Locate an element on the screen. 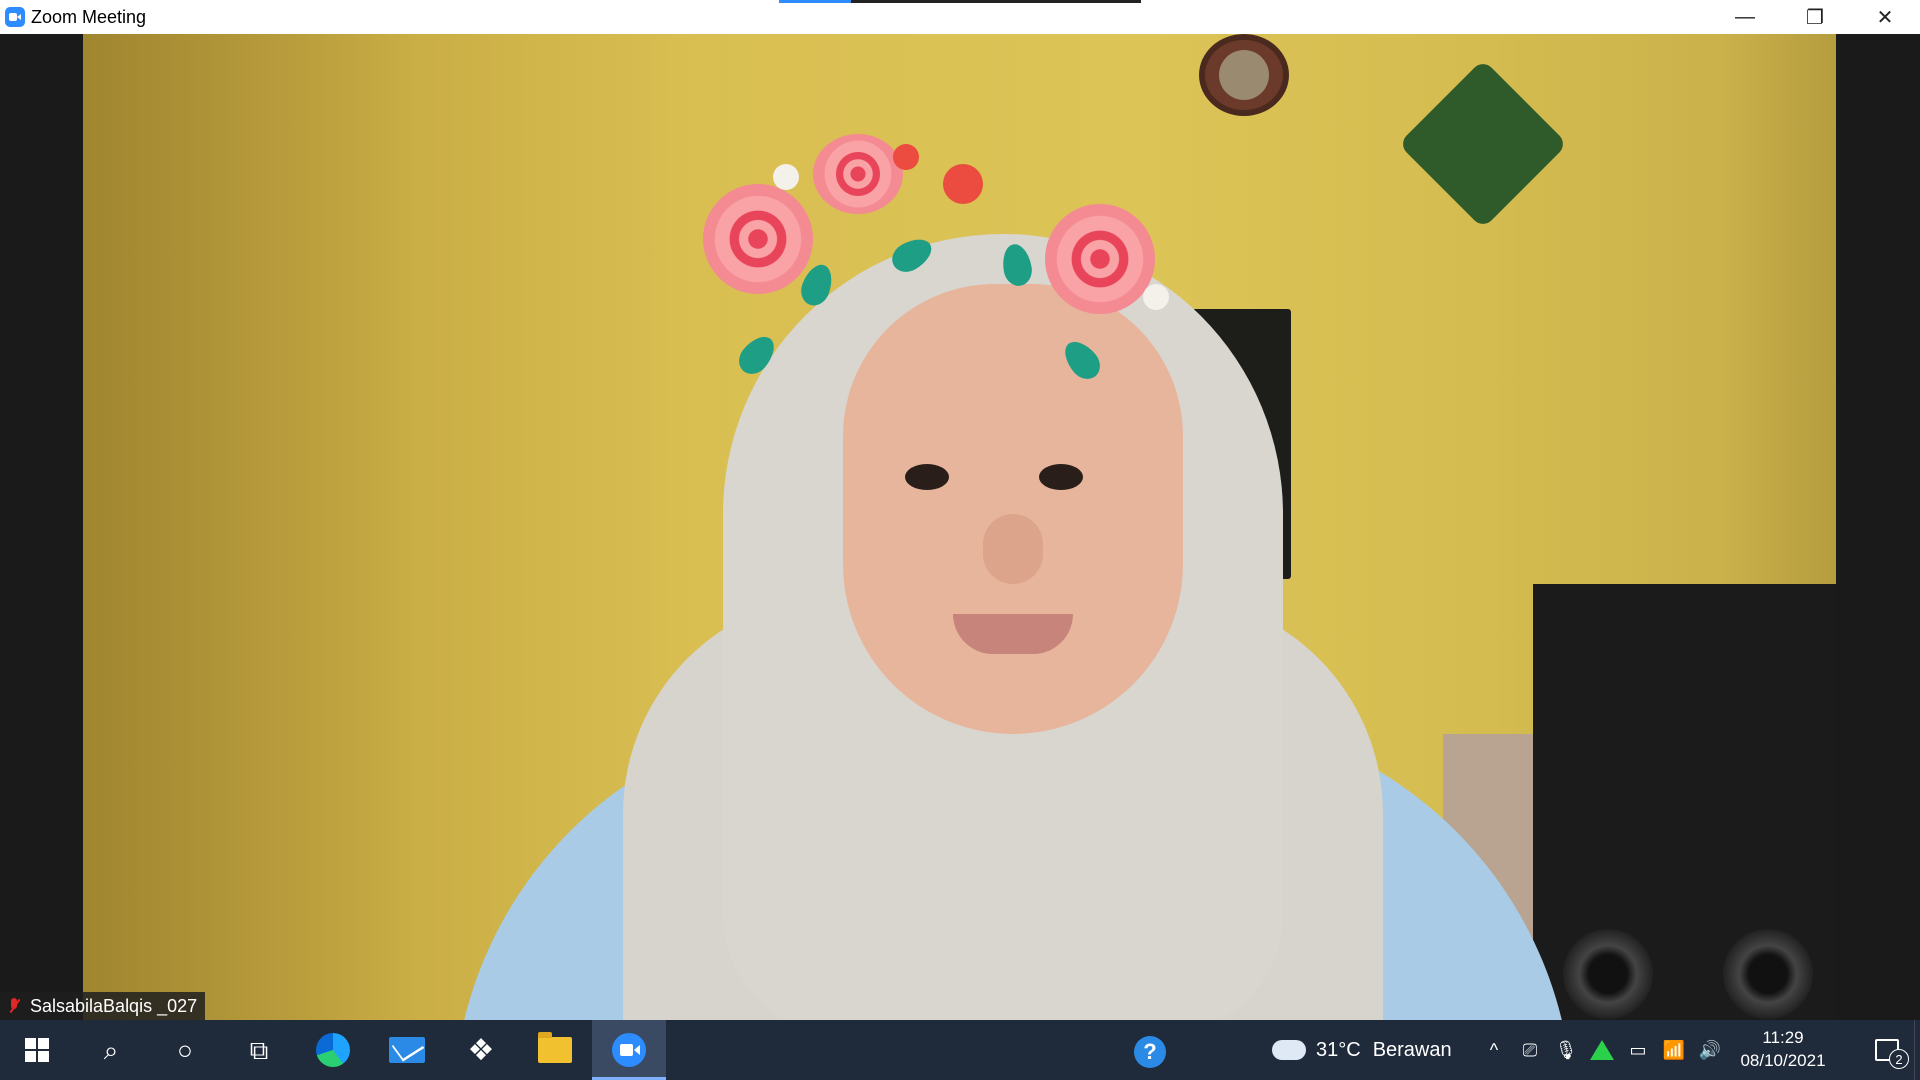 This screenshot has width=1920, height=1080. folder-icon is located at coordinates (555, 1047).